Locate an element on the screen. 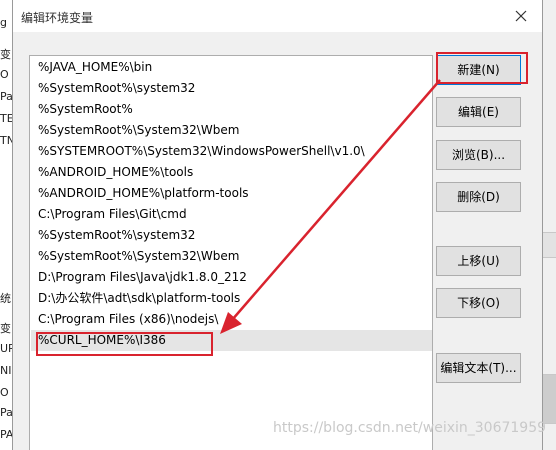 This screenshot has width=556, height=450. list-item: %ANDROID_HOME%\platform-tools is located at coordinates (231, 193).